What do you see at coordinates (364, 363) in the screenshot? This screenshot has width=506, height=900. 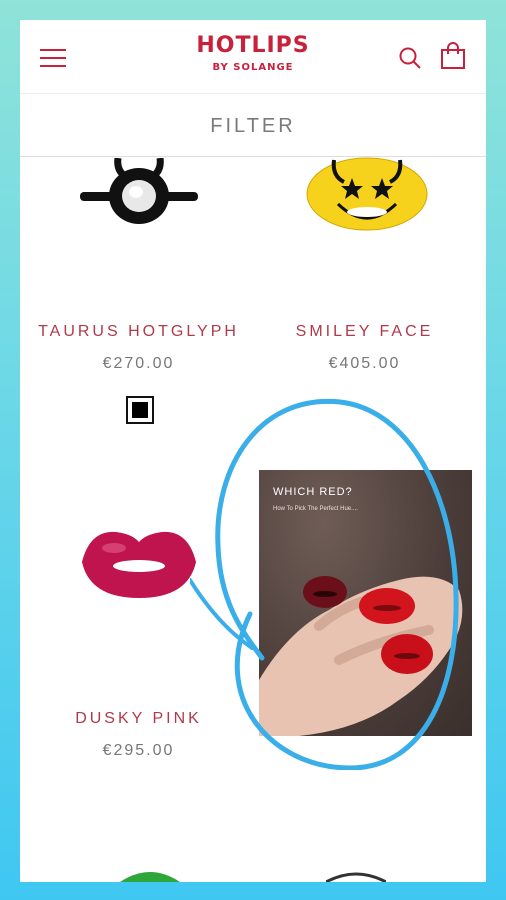 I see `product-price: €405.00` at bounding box center [364, 363].